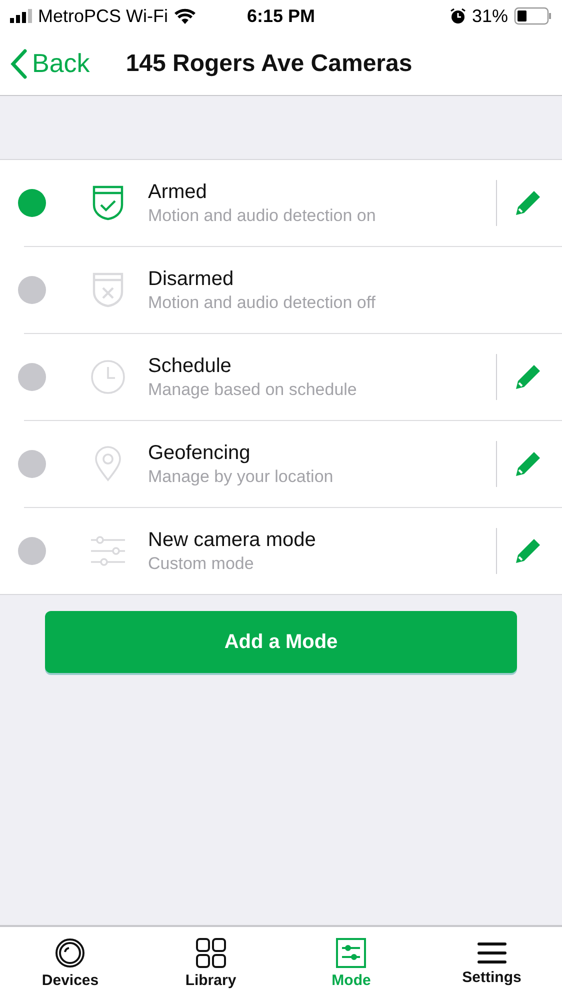 The height and width of the screenshot is (999, 562). I want to click on tab-bar-item: Settings, so click(492, 963).